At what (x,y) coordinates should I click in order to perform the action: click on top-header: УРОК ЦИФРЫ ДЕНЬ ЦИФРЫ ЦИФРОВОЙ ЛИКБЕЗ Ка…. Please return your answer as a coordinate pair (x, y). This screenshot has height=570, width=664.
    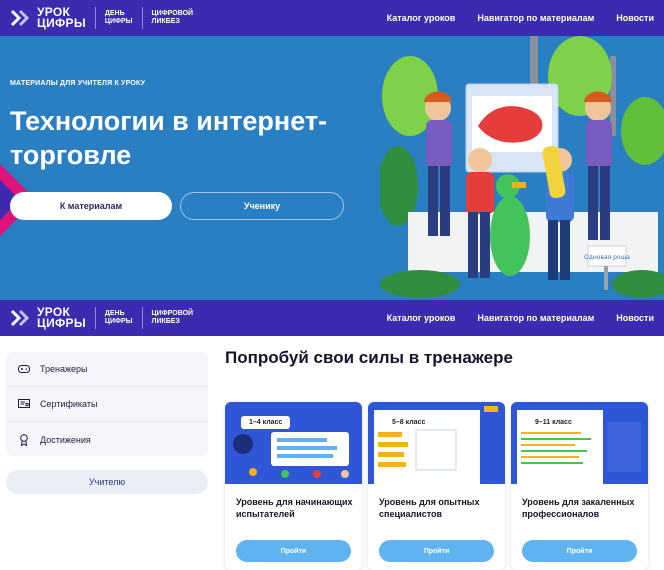
    Looking at the image, I should click on (332, 18).